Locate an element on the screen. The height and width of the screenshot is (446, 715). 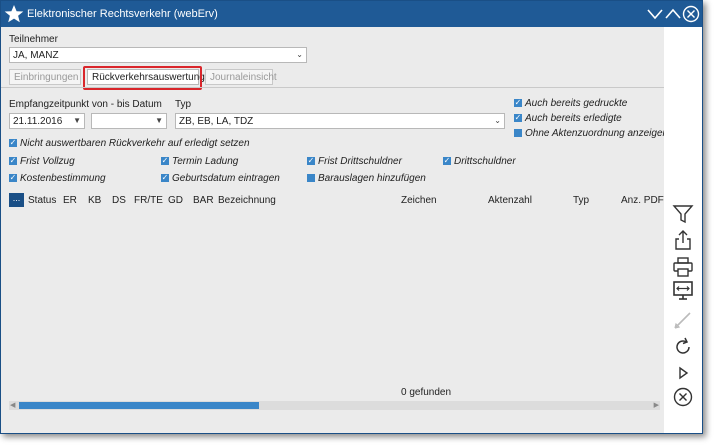
tab-einbringungen: Einbringungen is located at coordinates (45, 77).